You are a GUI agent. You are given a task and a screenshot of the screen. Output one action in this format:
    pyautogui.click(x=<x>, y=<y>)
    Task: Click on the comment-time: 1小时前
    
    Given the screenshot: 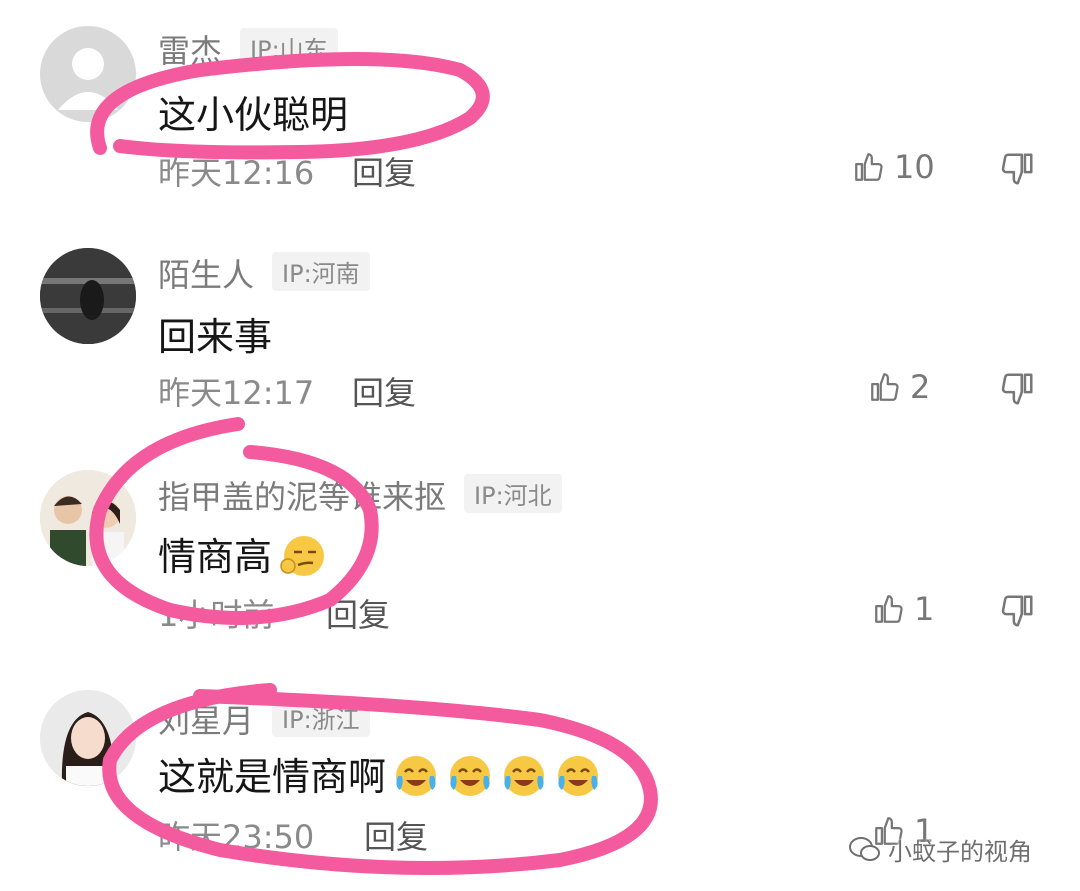 What is the action you would take?
    pyautogui.click(x=216, y=615)
    